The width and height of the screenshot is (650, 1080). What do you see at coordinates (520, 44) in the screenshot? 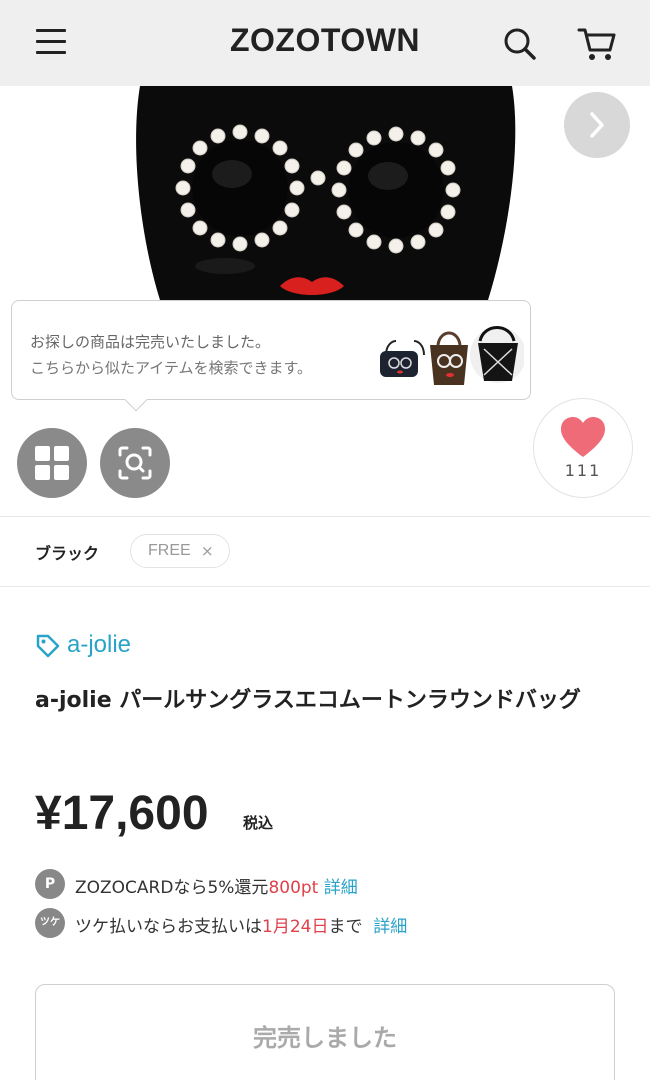
I see `search-icon` at bounding box center [520, 44].